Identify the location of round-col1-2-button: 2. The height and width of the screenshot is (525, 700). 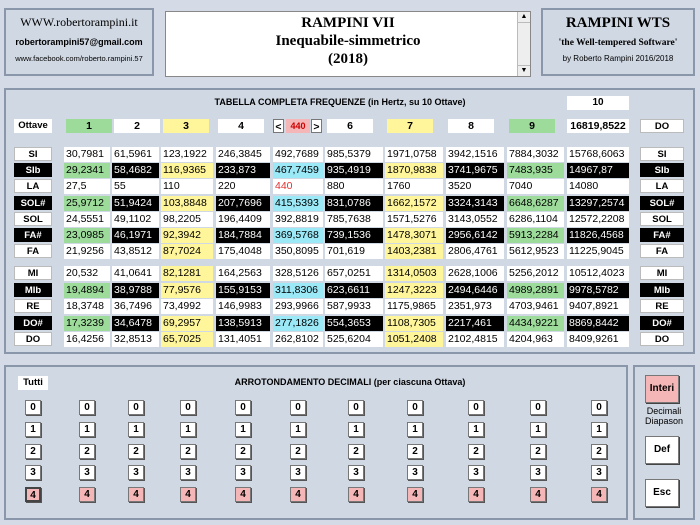
(87, 451).